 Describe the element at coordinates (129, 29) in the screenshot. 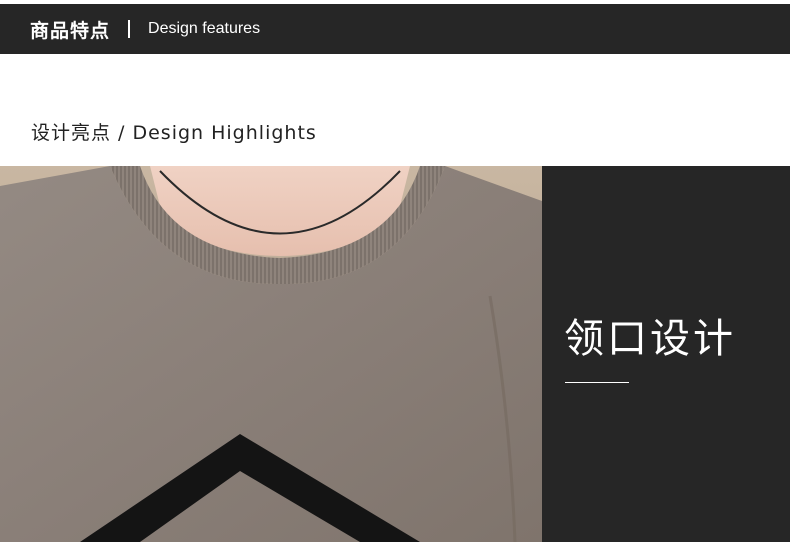

I see `header-separator` at that location.